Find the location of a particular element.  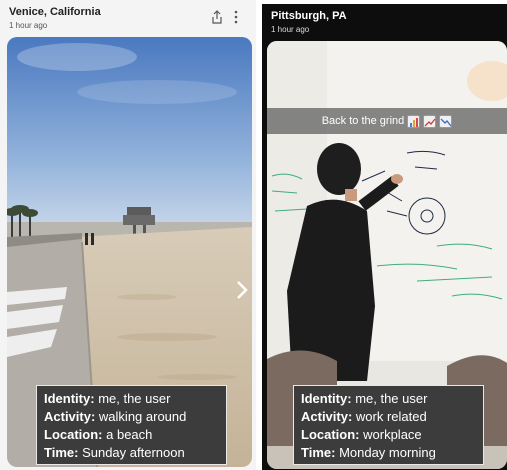

share-icon is located at coordinates (217, 17).